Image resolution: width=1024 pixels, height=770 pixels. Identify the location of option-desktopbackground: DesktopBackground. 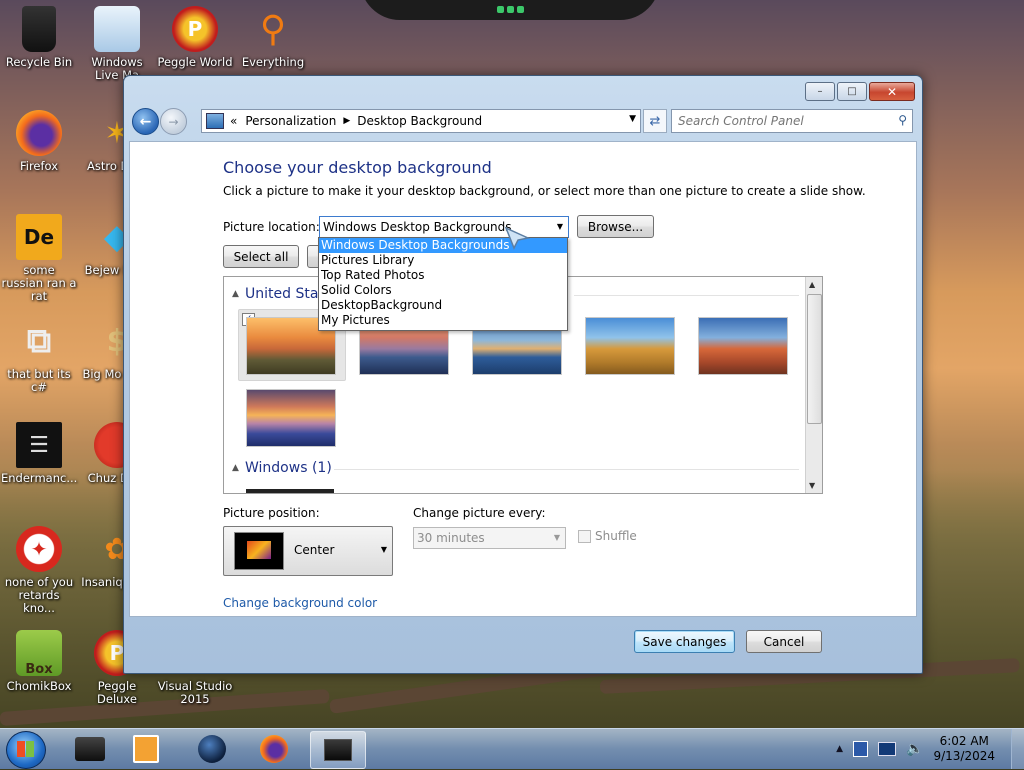
(443, 305).